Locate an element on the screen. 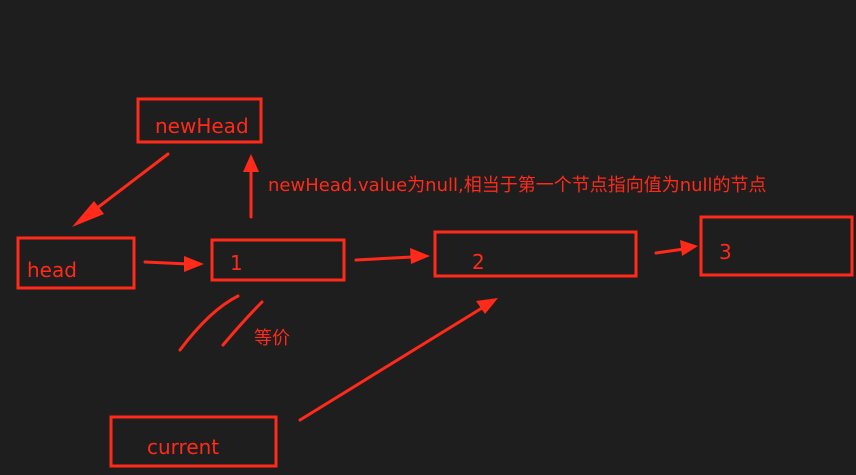  equivalence-marks is located at coordinates (221, 323).